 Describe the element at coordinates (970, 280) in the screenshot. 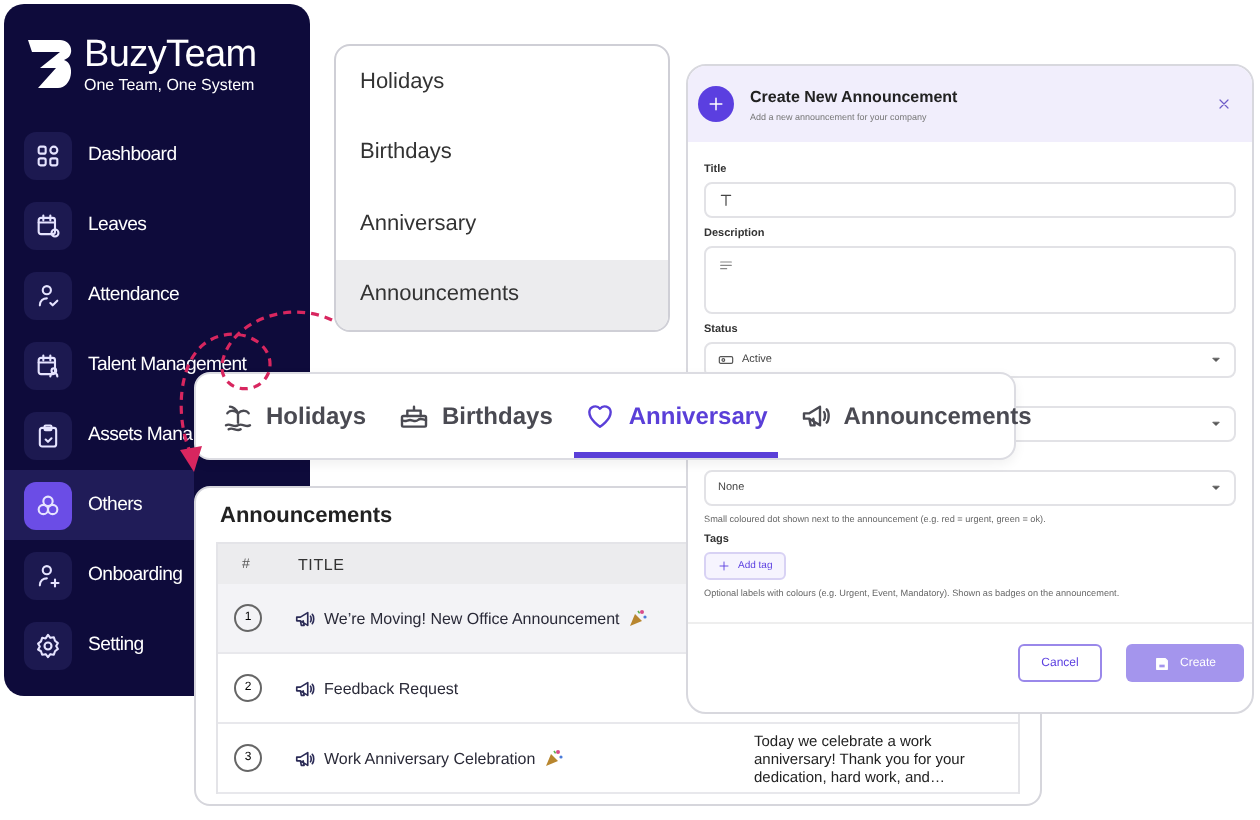

I see `description-input` at that location.